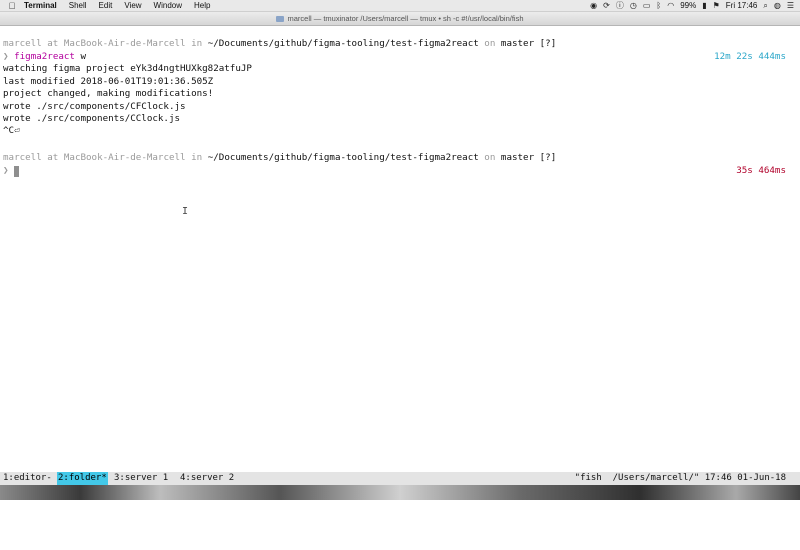  Describe the element at coordinates (761, 170) in the screenshot. I see `command-duration: 35s 464ms` at that location.